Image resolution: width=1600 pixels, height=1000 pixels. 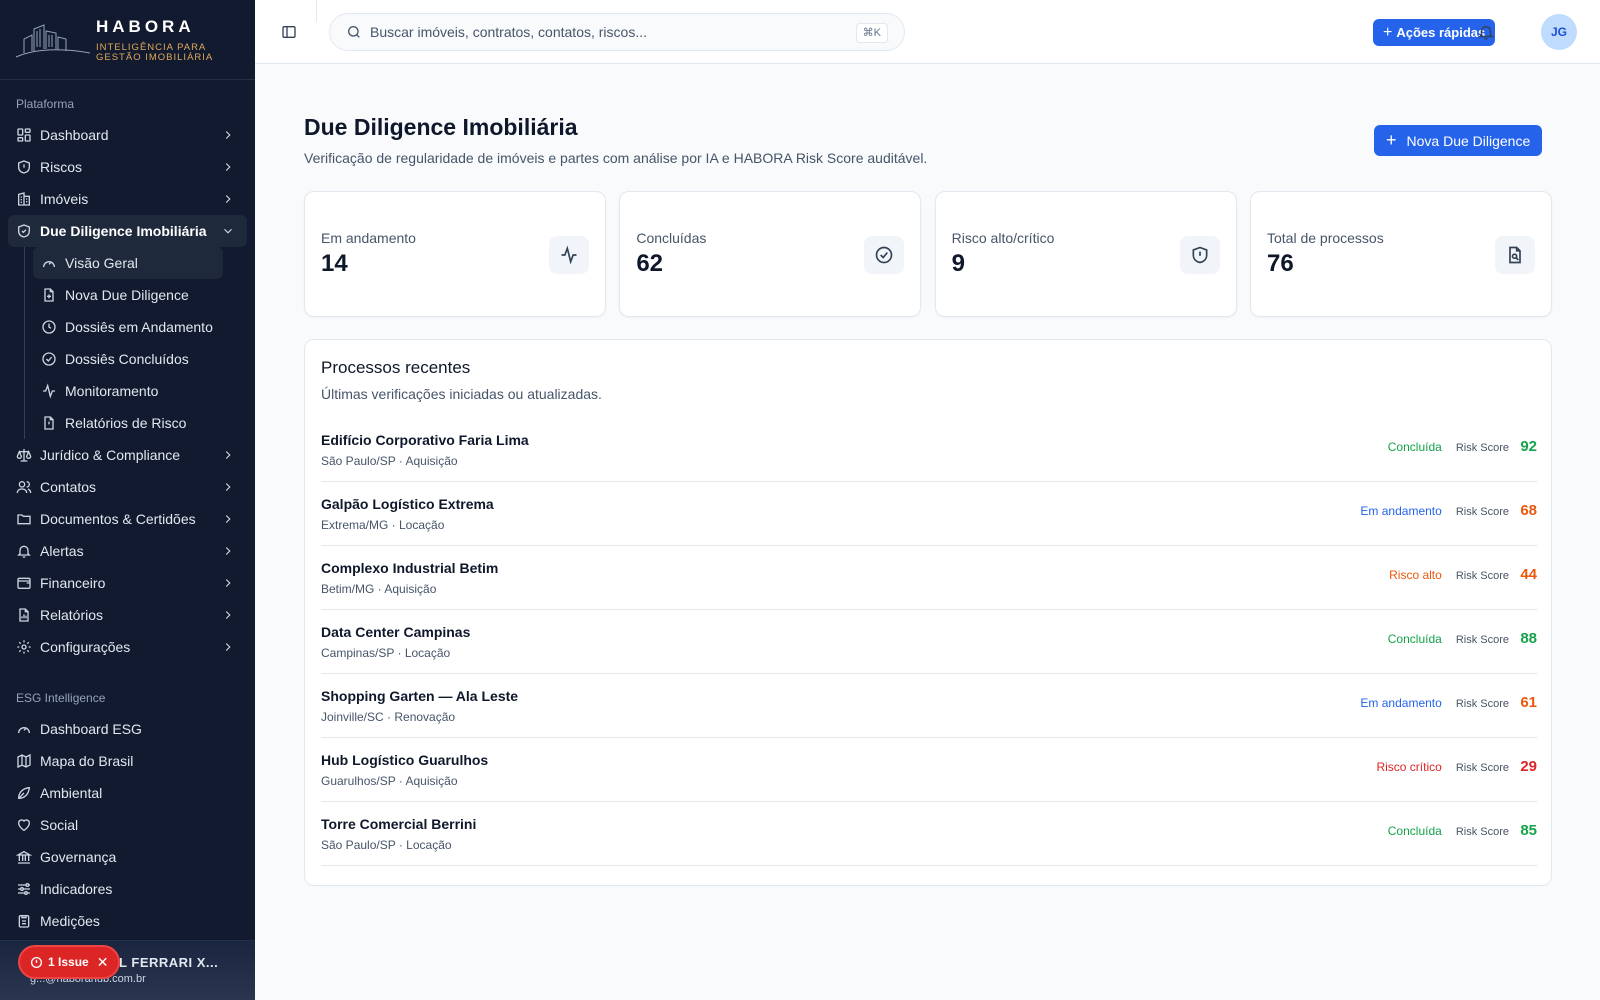 What do you see at coordinates (127, 135) in the screenshot?
I see `sidebar-item-dashboard: Dashboard` at bounding box center [127, 135].